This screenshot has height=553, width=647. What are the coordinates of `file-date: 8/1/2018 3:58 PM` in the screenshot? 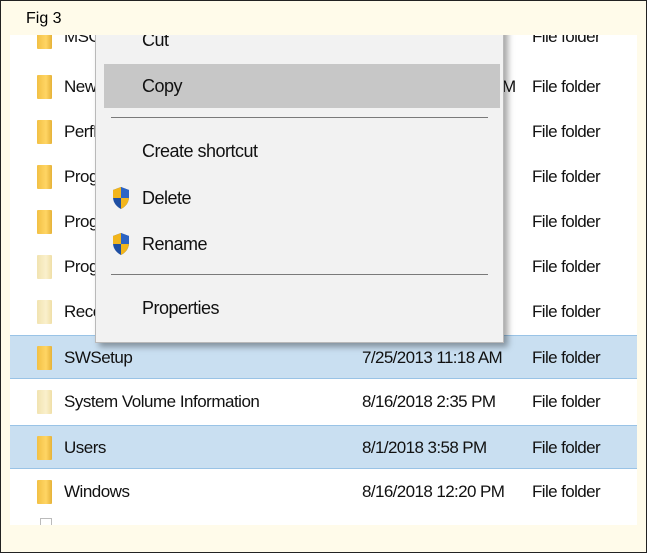 It's located at (424, 447).